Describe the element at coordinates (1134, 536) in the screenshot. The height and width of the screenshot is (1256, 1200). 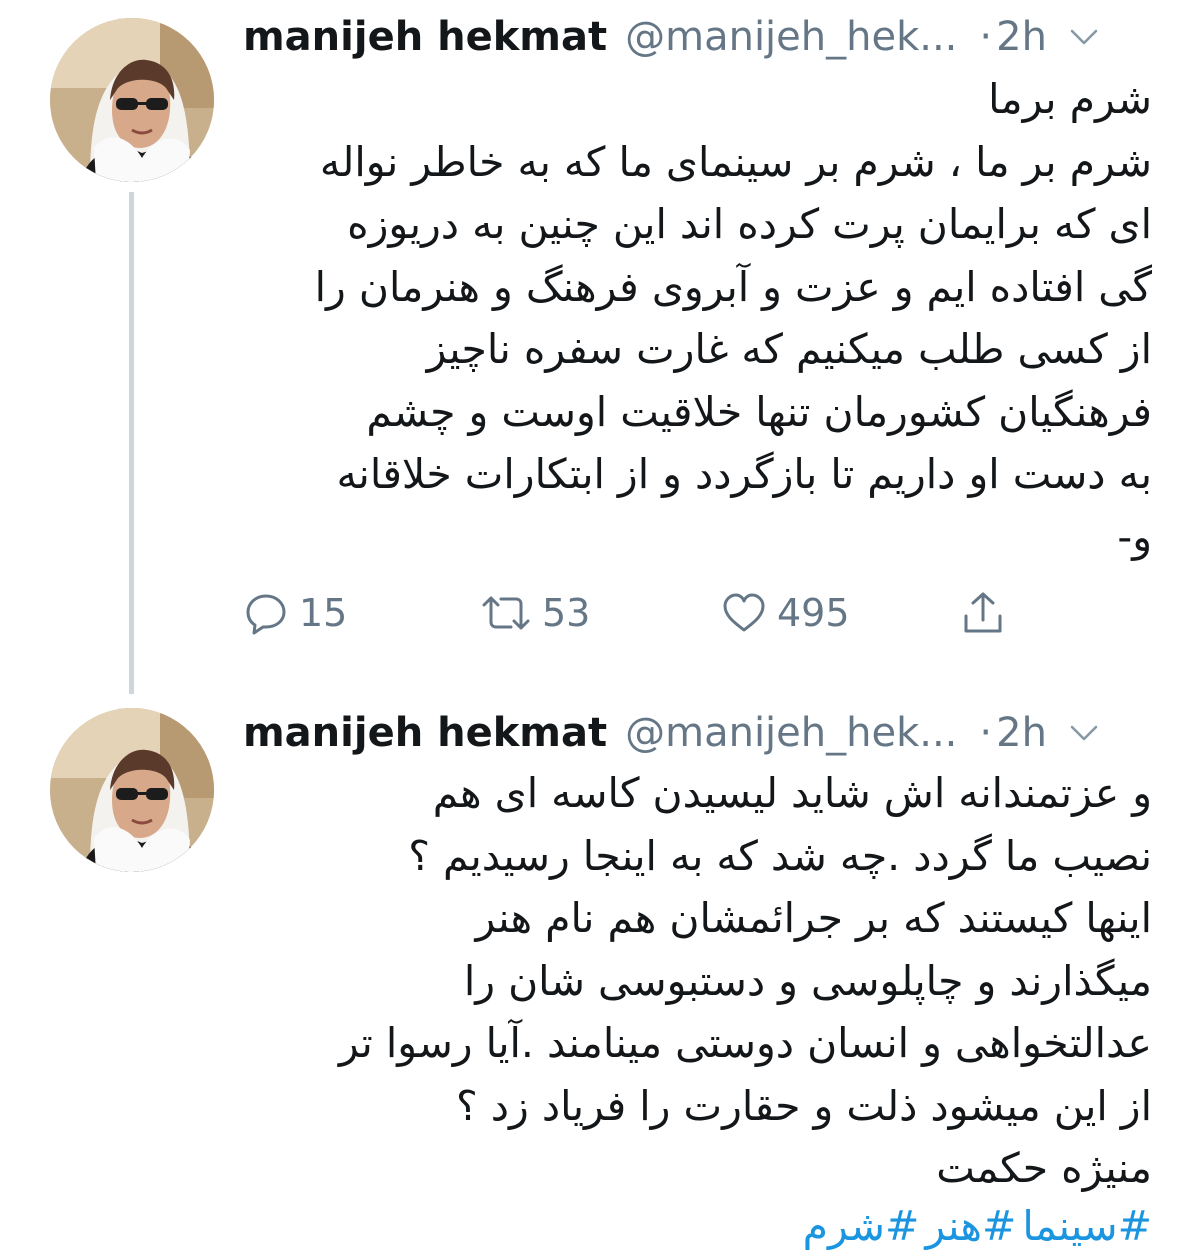
I see `tweet-text-line: و-` at that location.